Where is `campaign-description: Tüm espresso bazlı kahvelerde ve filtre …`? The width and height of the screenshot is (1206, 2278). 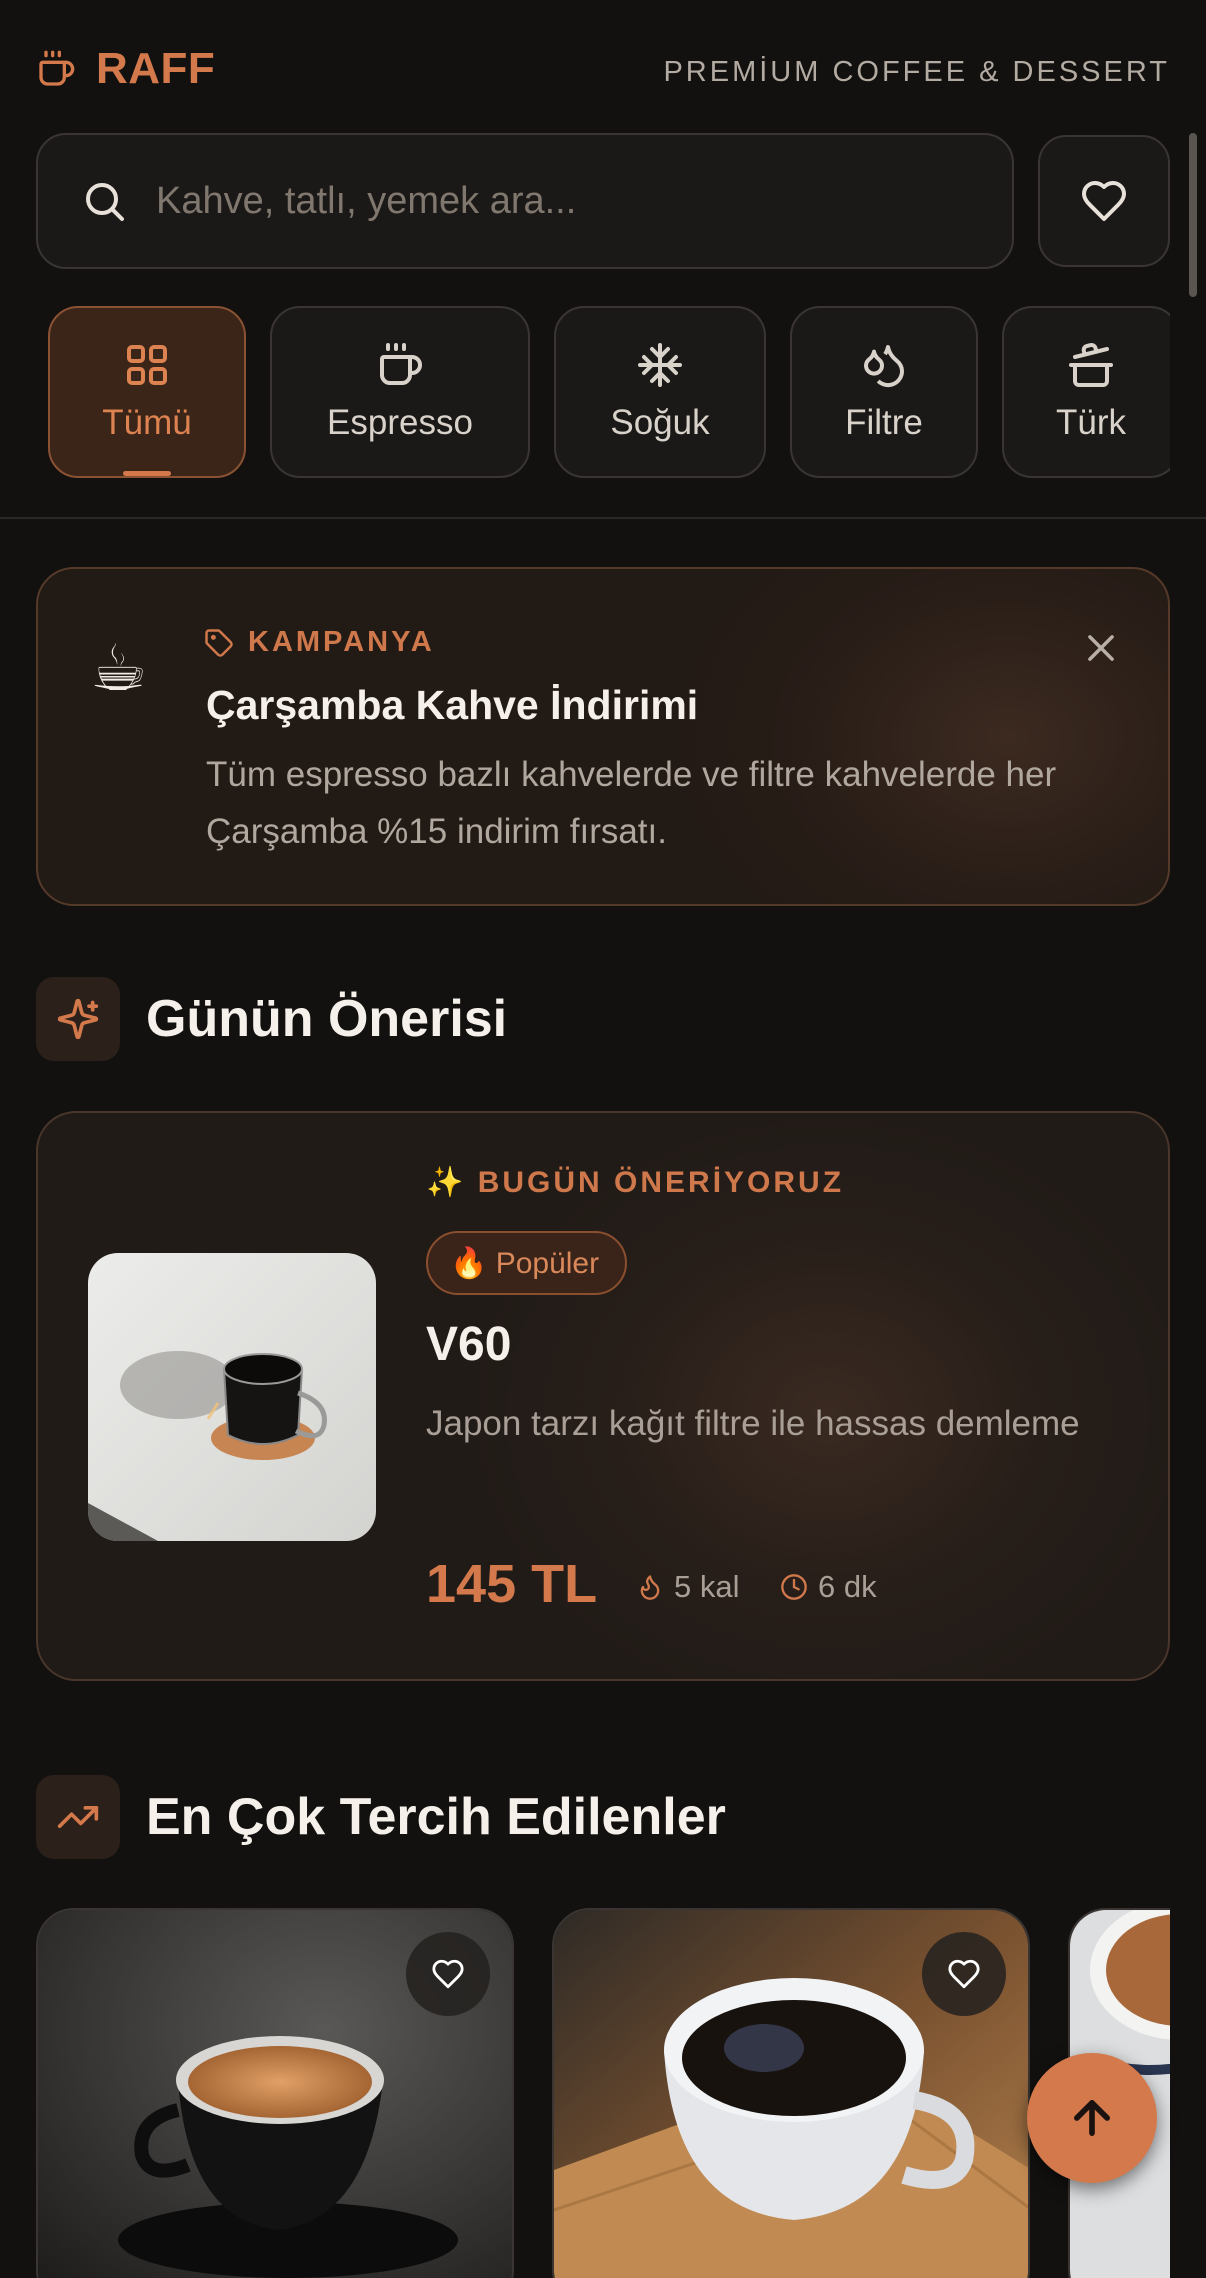
campaign-description: Tüm espresso bazlı kahvelerde ve filtre … is located at coordinates (631, 803).